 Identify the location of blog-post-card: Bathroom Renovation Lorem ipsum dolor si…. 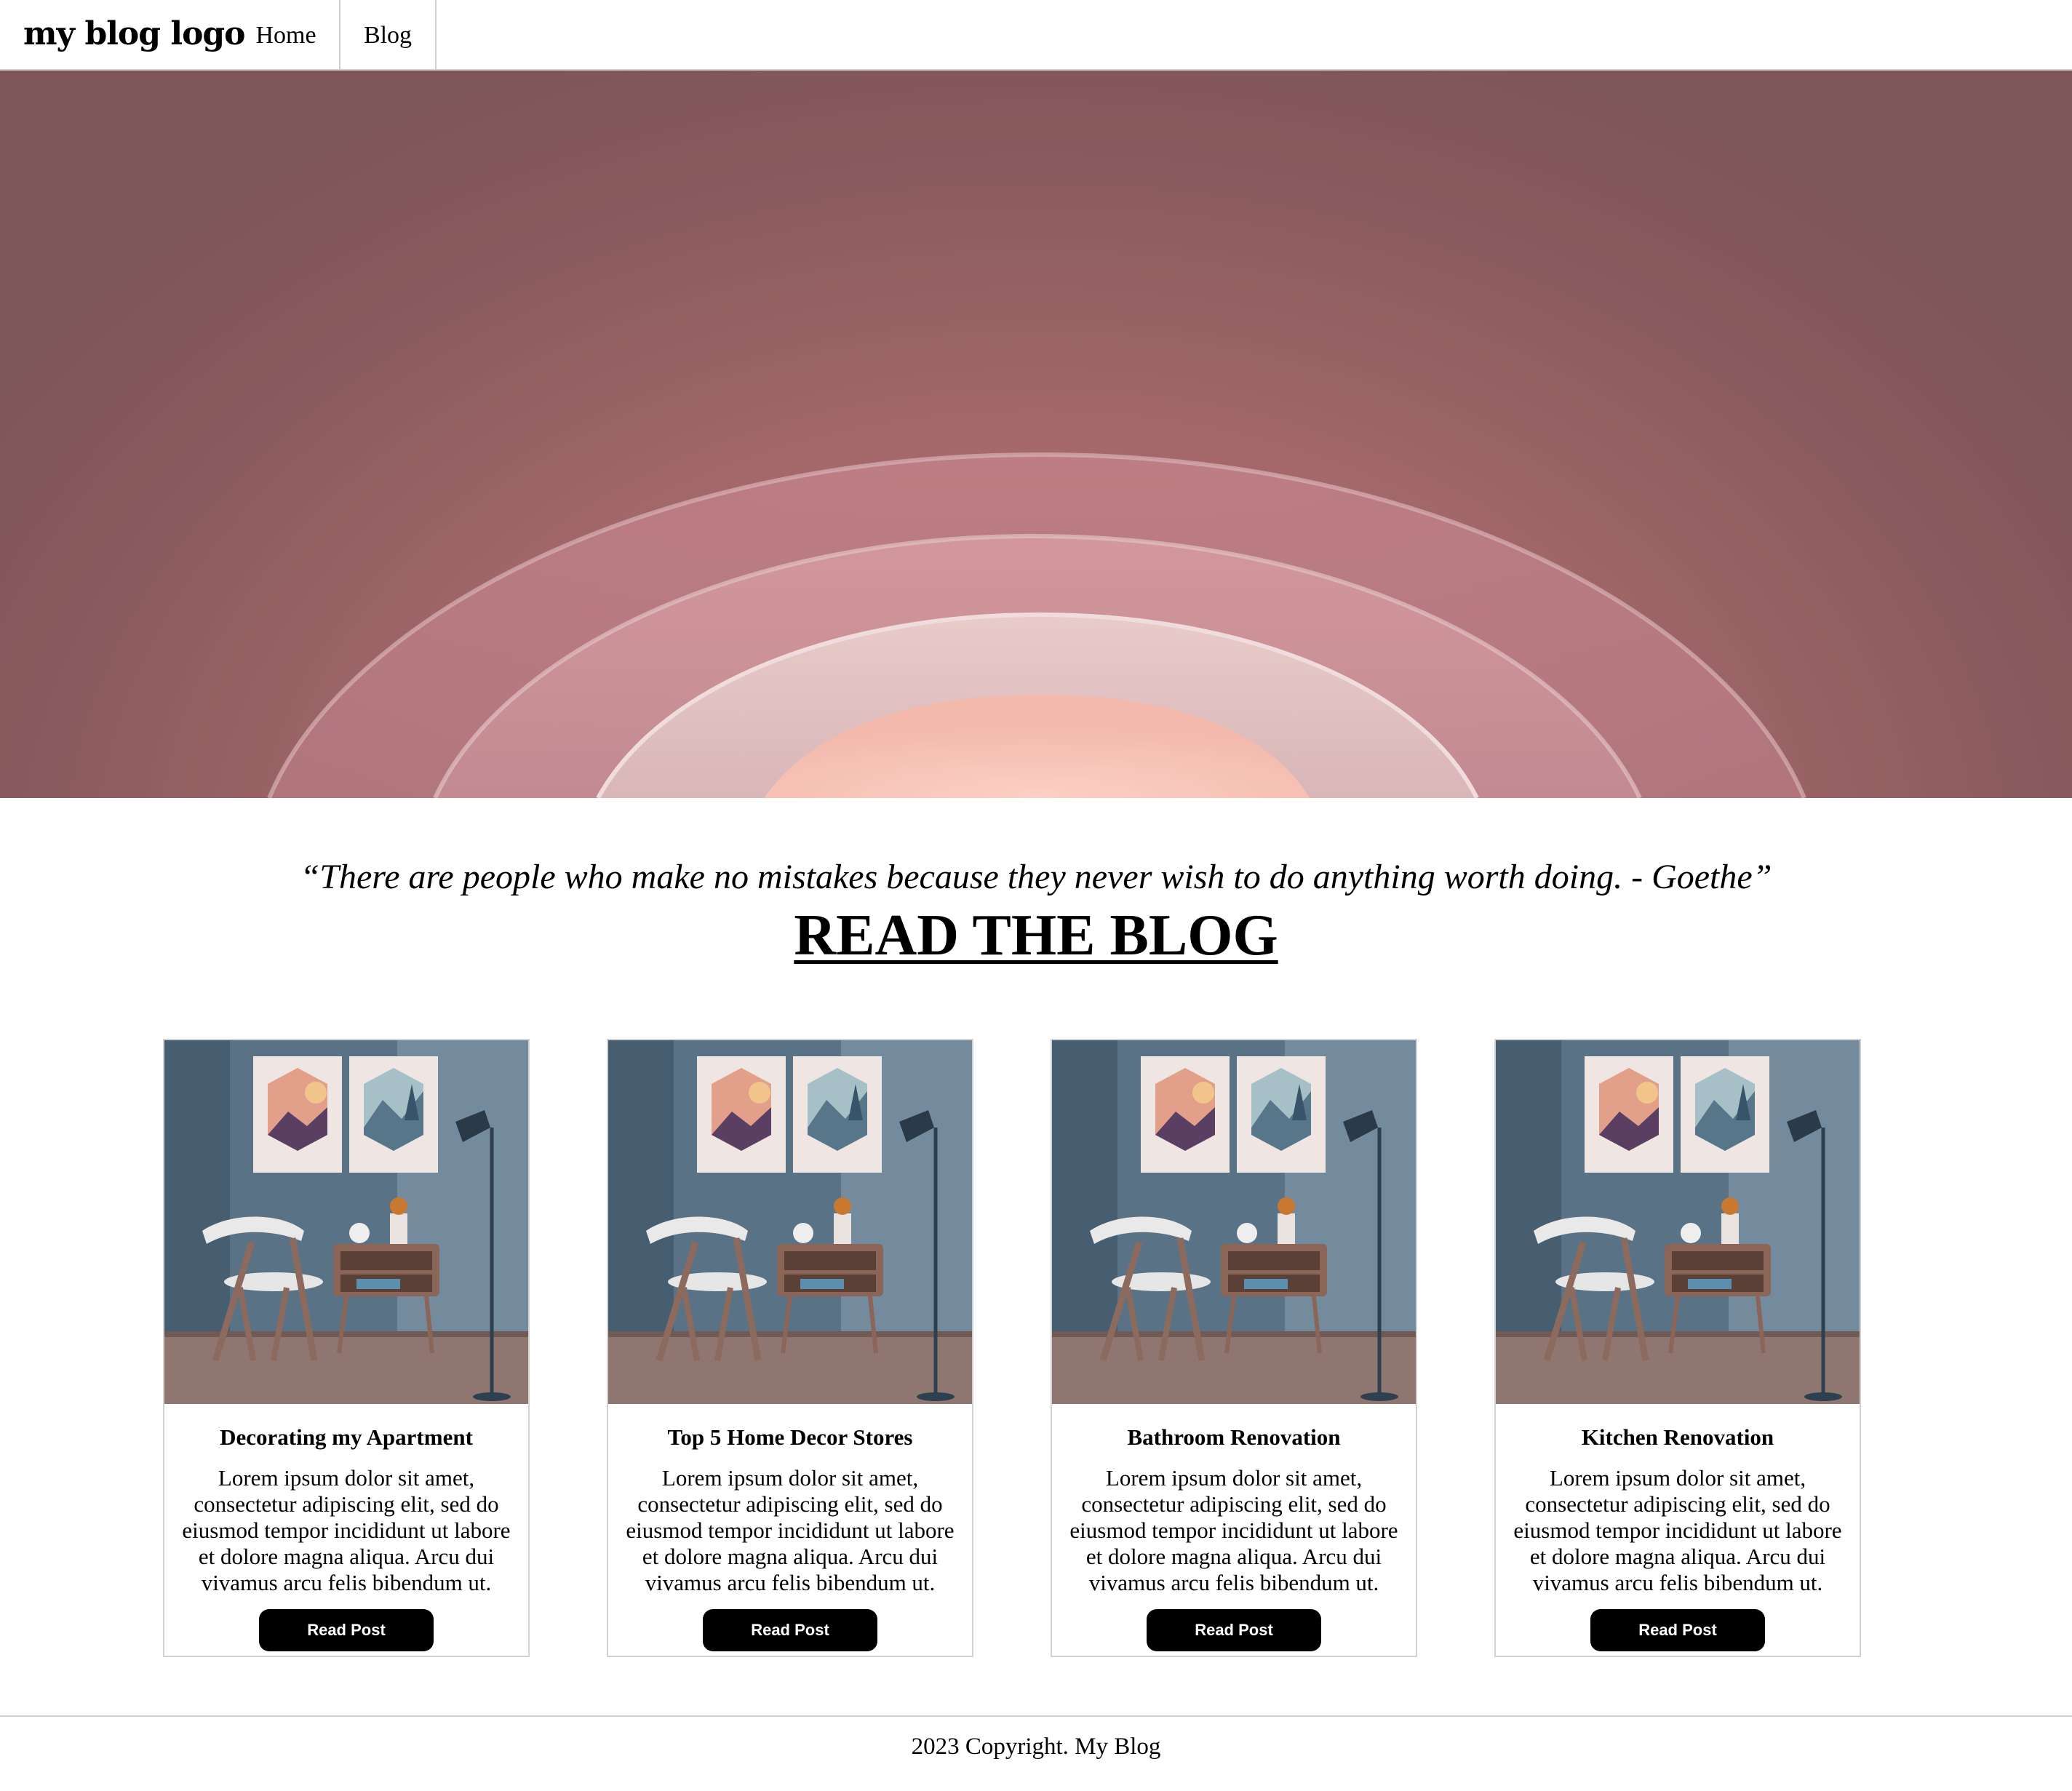
(1234, 1348).